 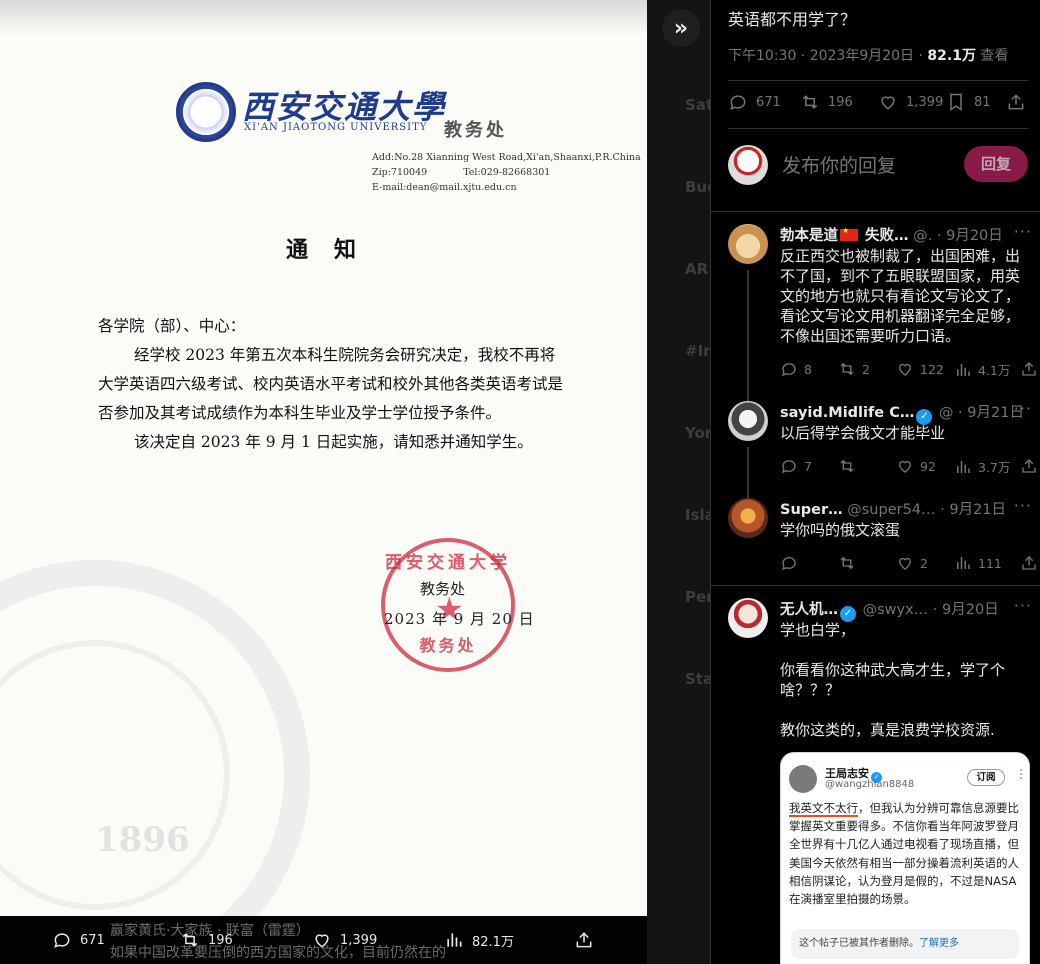 I want to click on views-chart-icon, so click(x=963, y=369).